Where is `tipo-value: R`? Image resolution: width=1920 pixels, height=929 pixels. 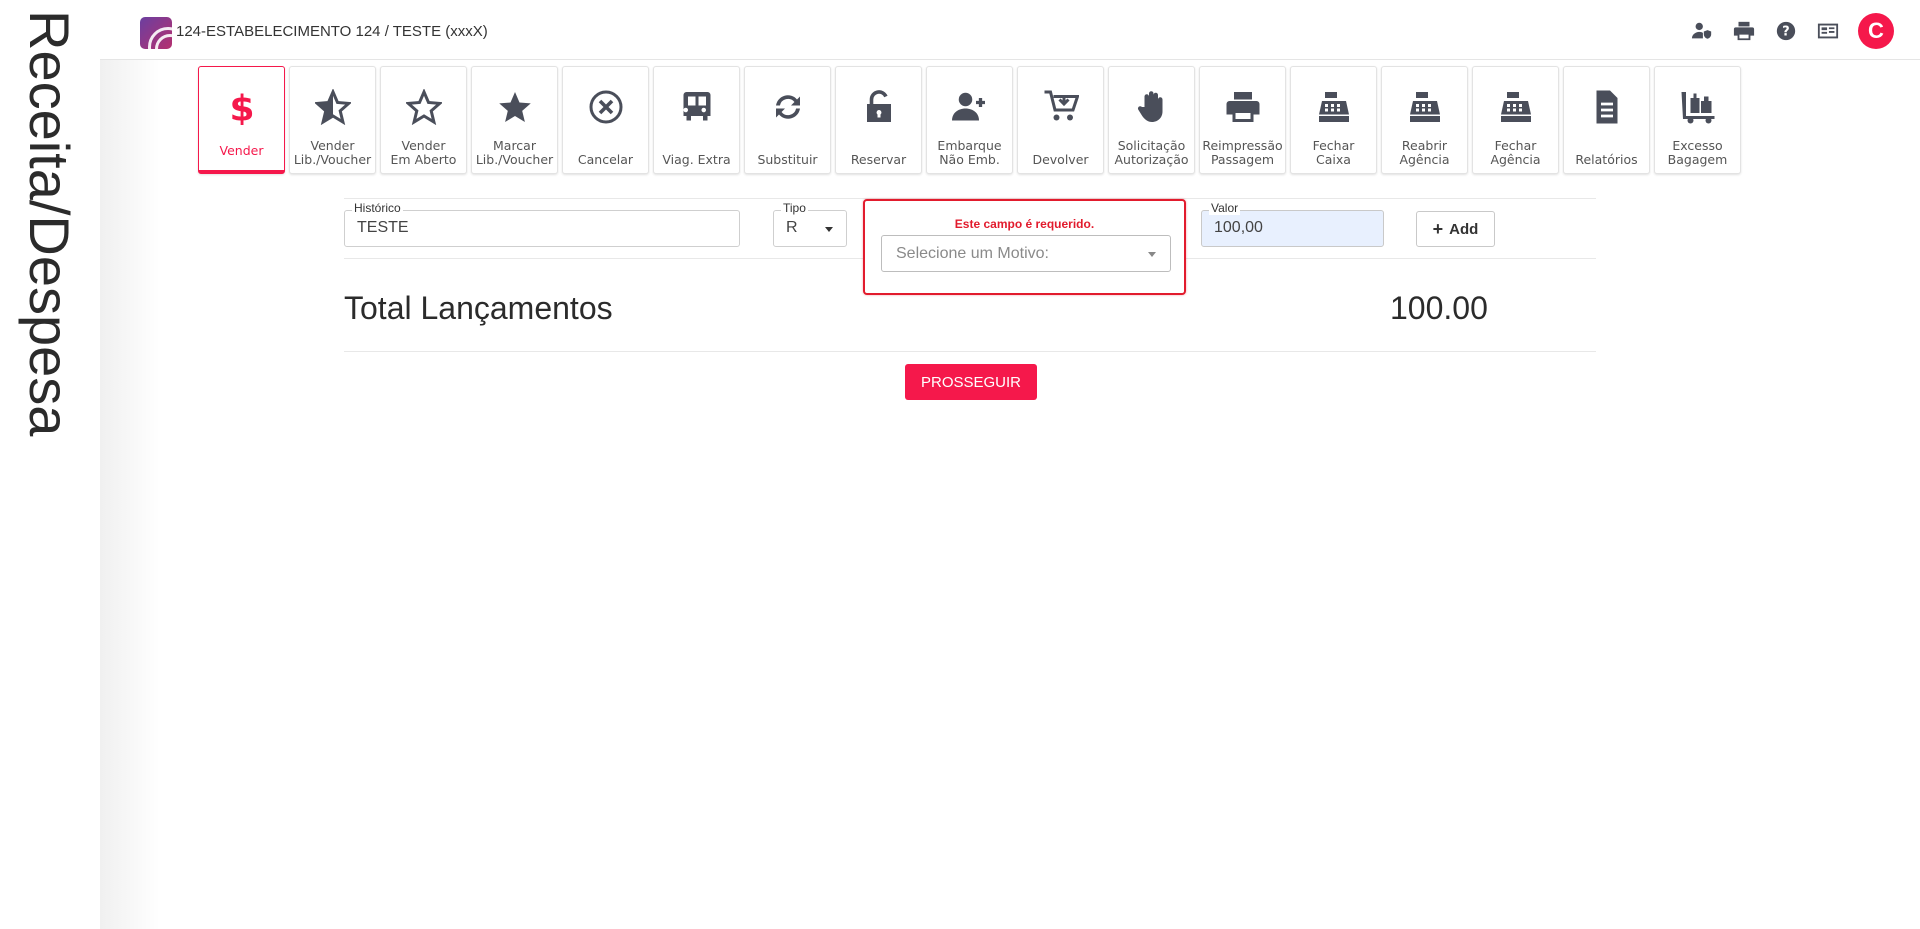 tipo-value: R is located at coordinates (792, 227).